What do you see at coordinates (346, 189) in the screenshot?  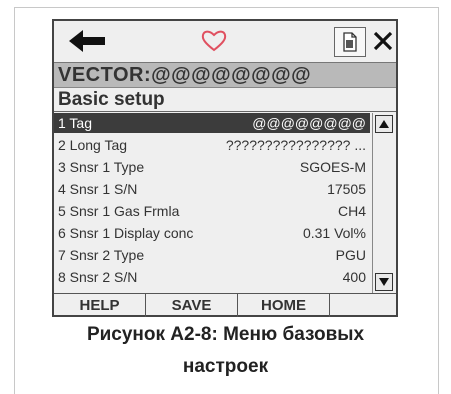 I see `row-value: 17505` at bounding box center [346, 189].